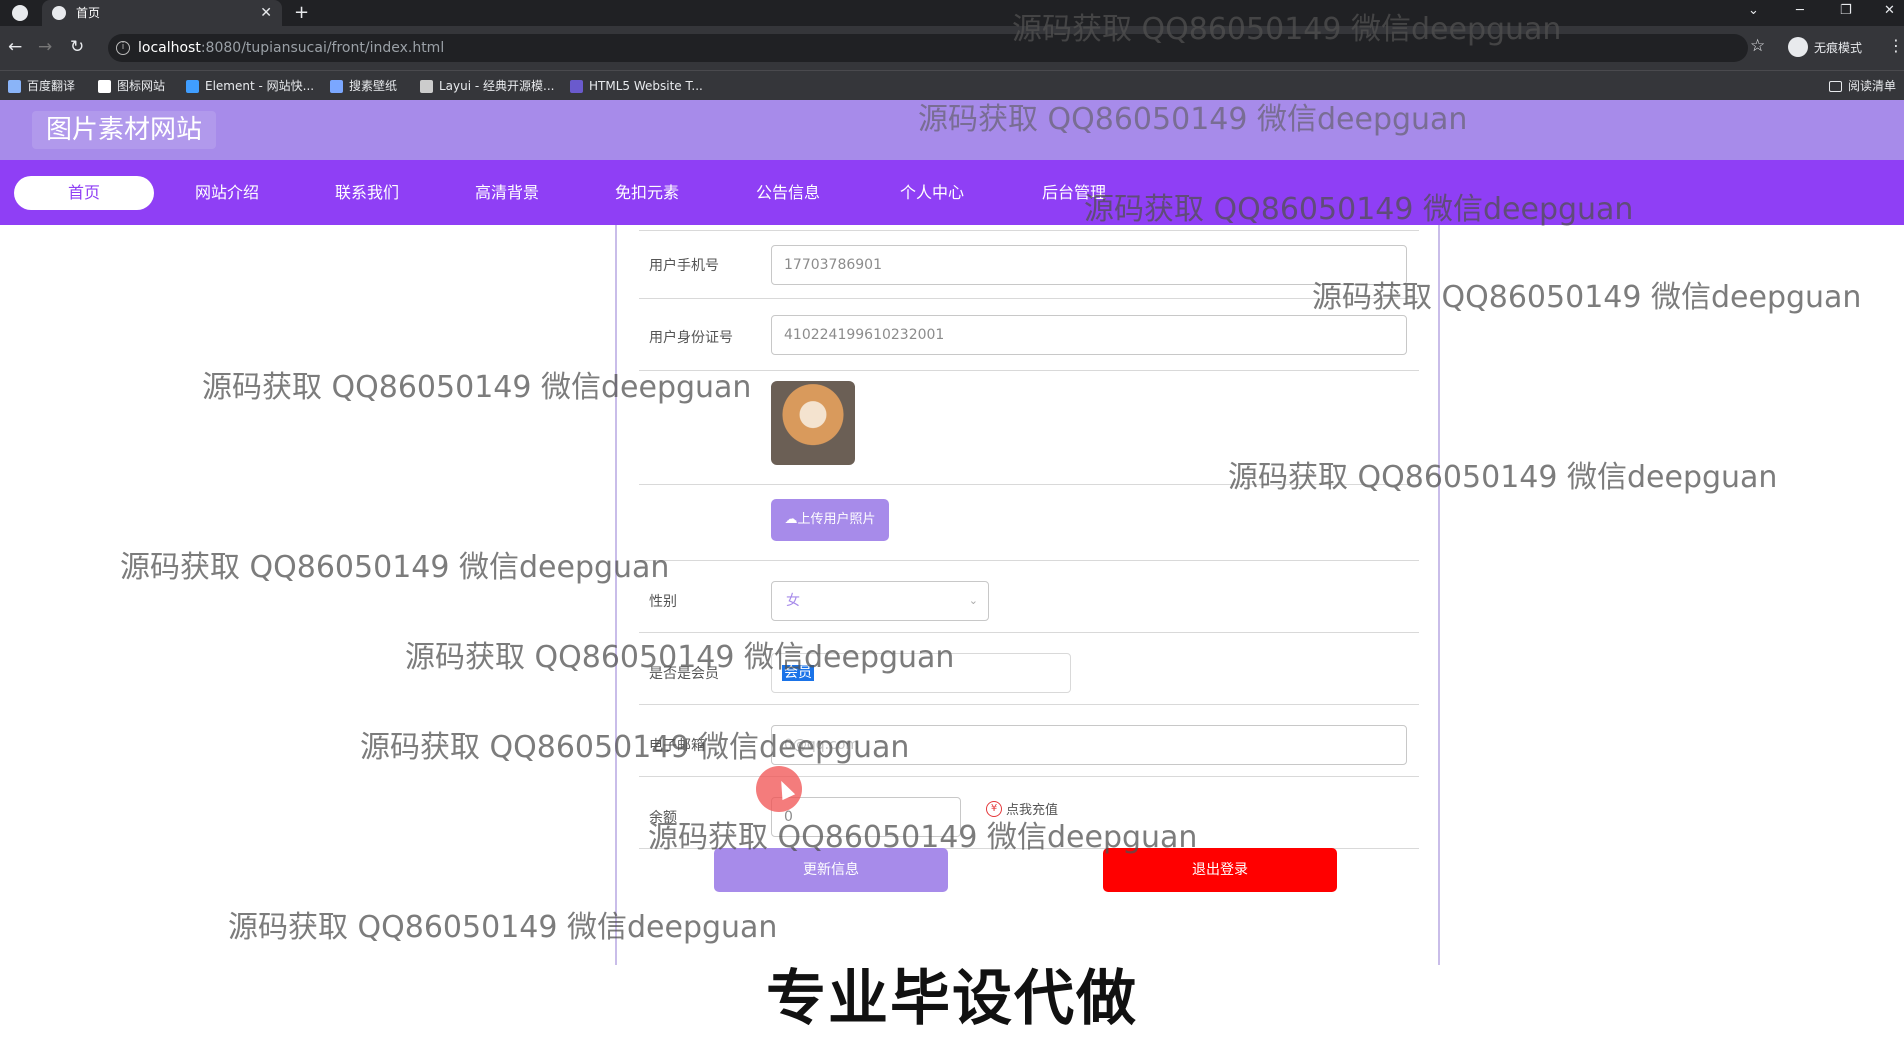 The width and height of the screenshot is (1904, 1040). What do you see at coordinates (1089, 265) in the screenshot?
I see `phone-input: 17703786901` at bounding box center [1089, 265].